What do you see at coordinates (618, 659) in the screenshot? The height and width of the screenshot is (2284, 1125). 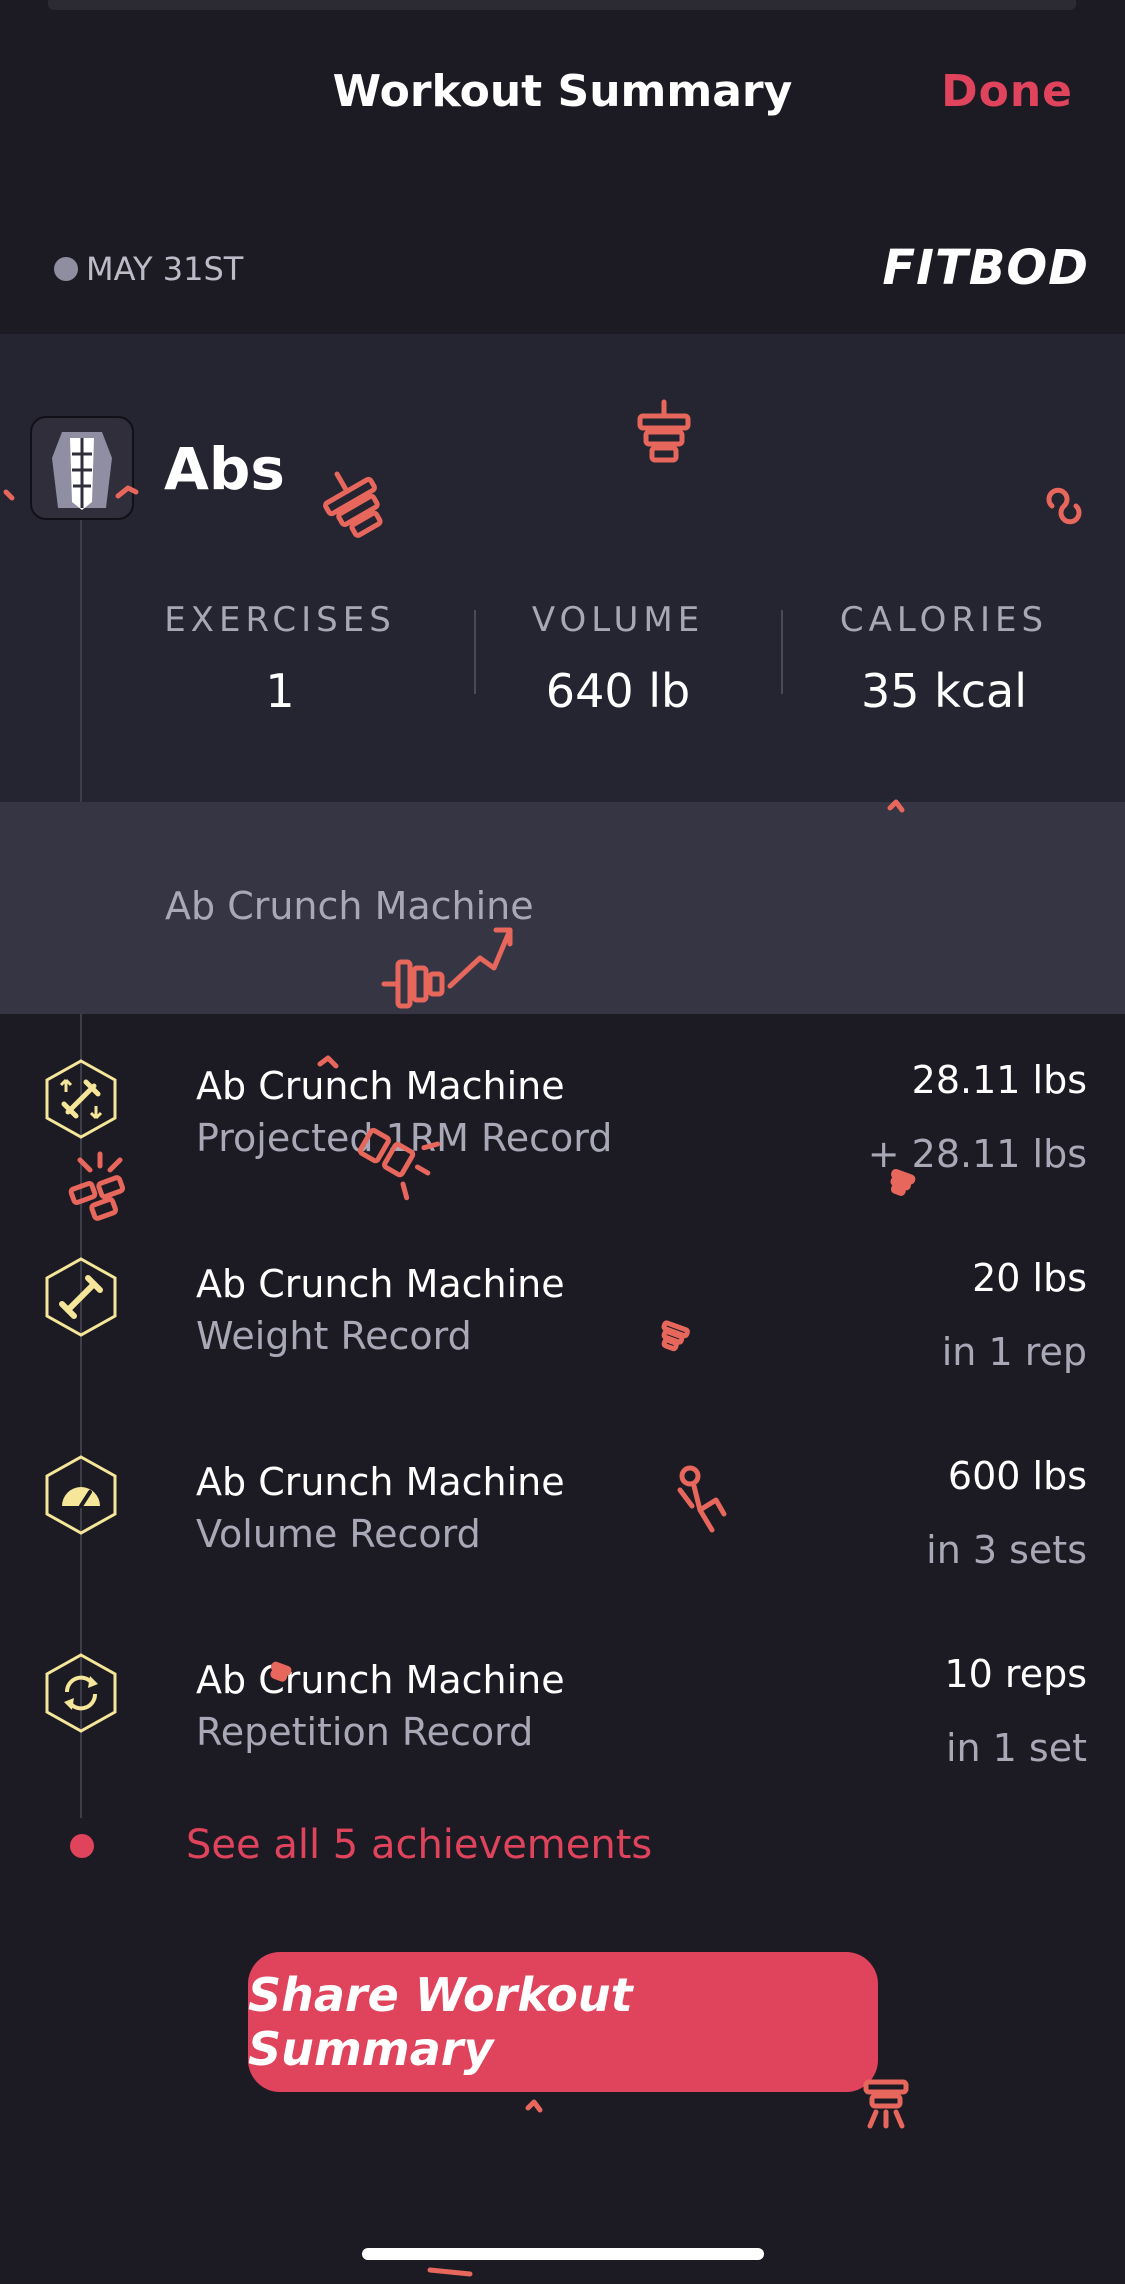 I see `stat-volume: VOLUME 640 lb` at bounding box center [618, 659].